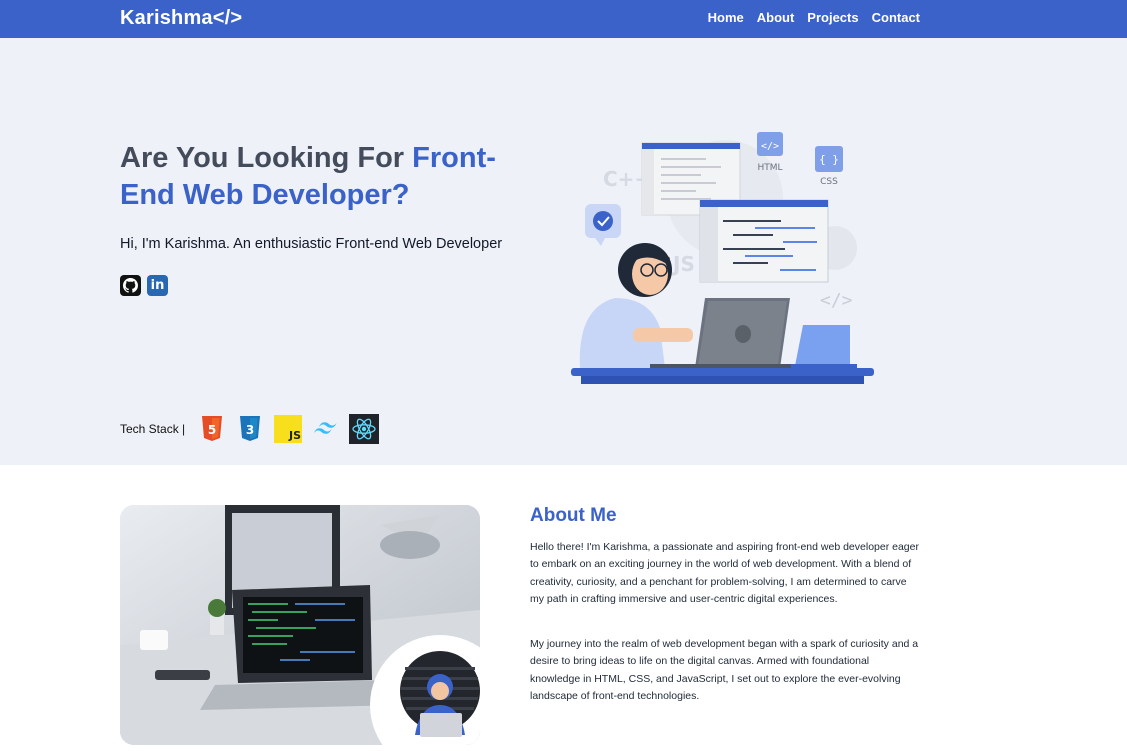 The image size is (1127, 751). I want to click on nav-link-contact: Contact, so click(896, 17).